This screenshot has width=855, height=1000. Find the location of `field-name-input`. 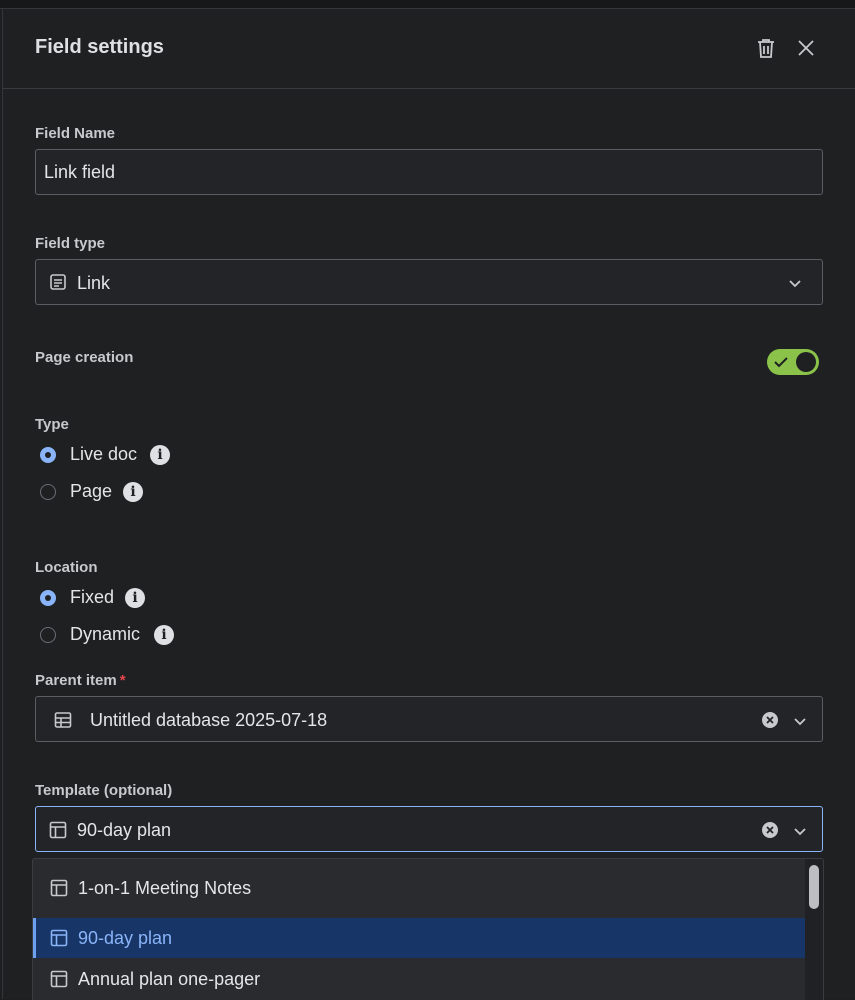

field-name-input is located at coordinates (429, 172).